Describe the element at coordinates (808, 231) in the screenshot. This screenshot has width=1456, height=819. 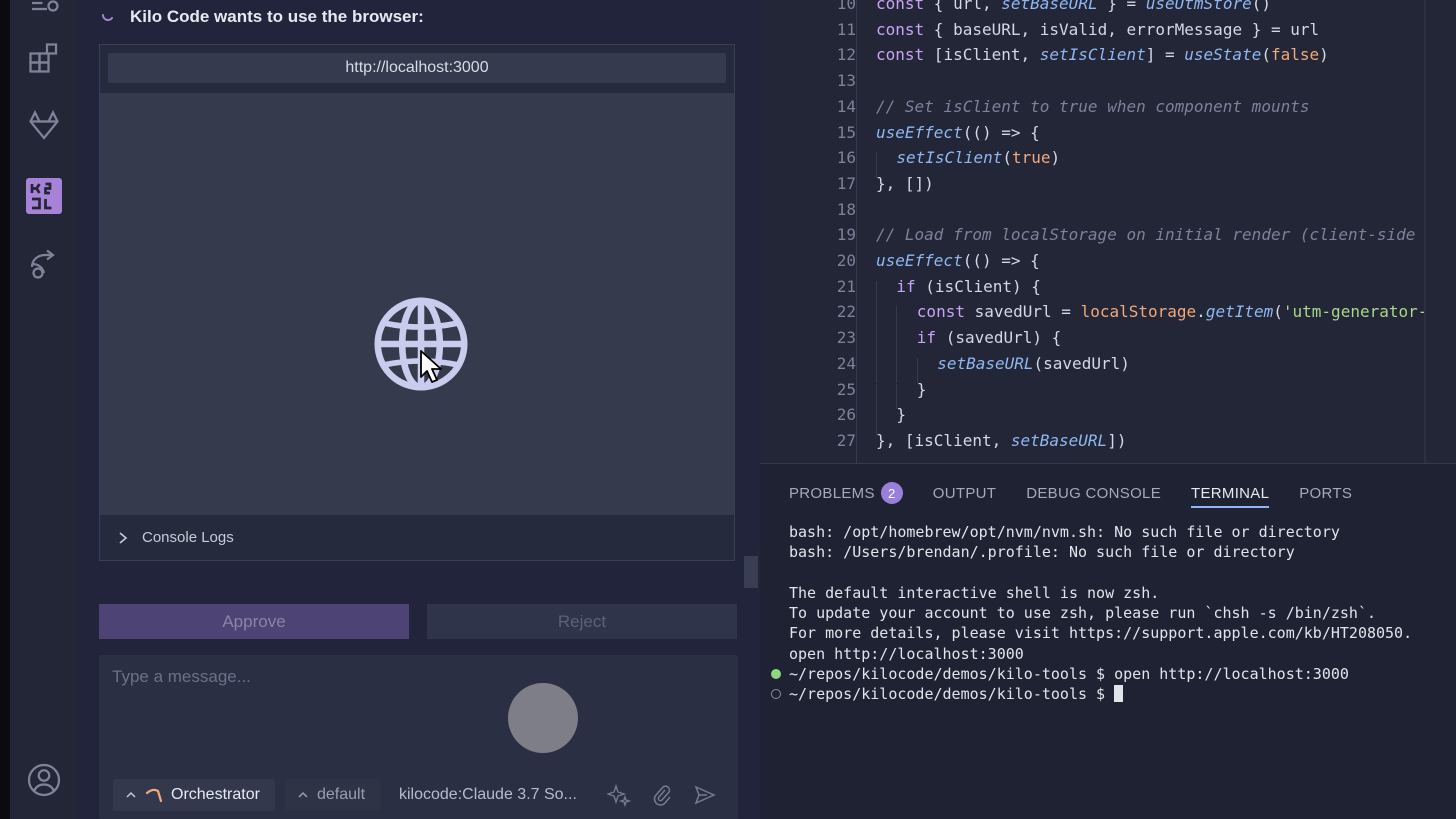
I see `line-number-gutter: 10 11 12 13 14 15 16 17 18 19 20 21 22 23 24 25 26 27` at that location.